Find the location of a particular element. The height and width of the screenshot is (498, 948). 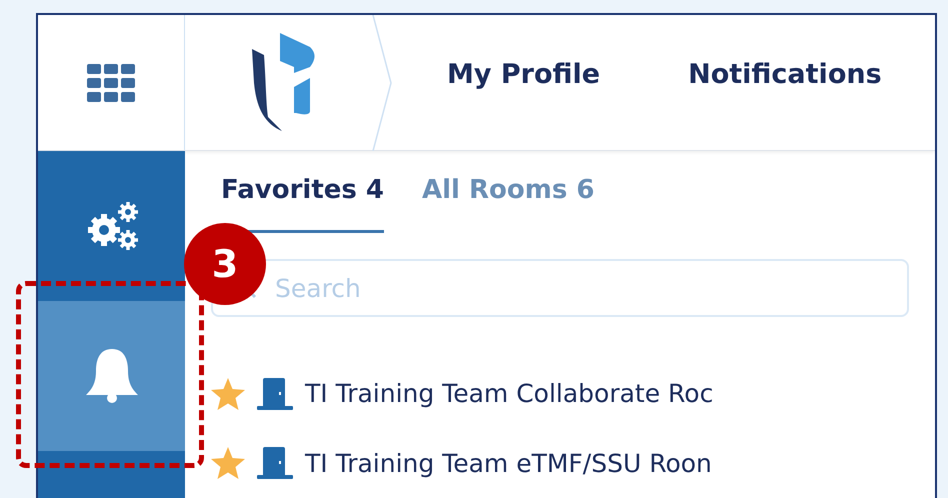

nav-link: Notifications is located at coordinates (785, 75).